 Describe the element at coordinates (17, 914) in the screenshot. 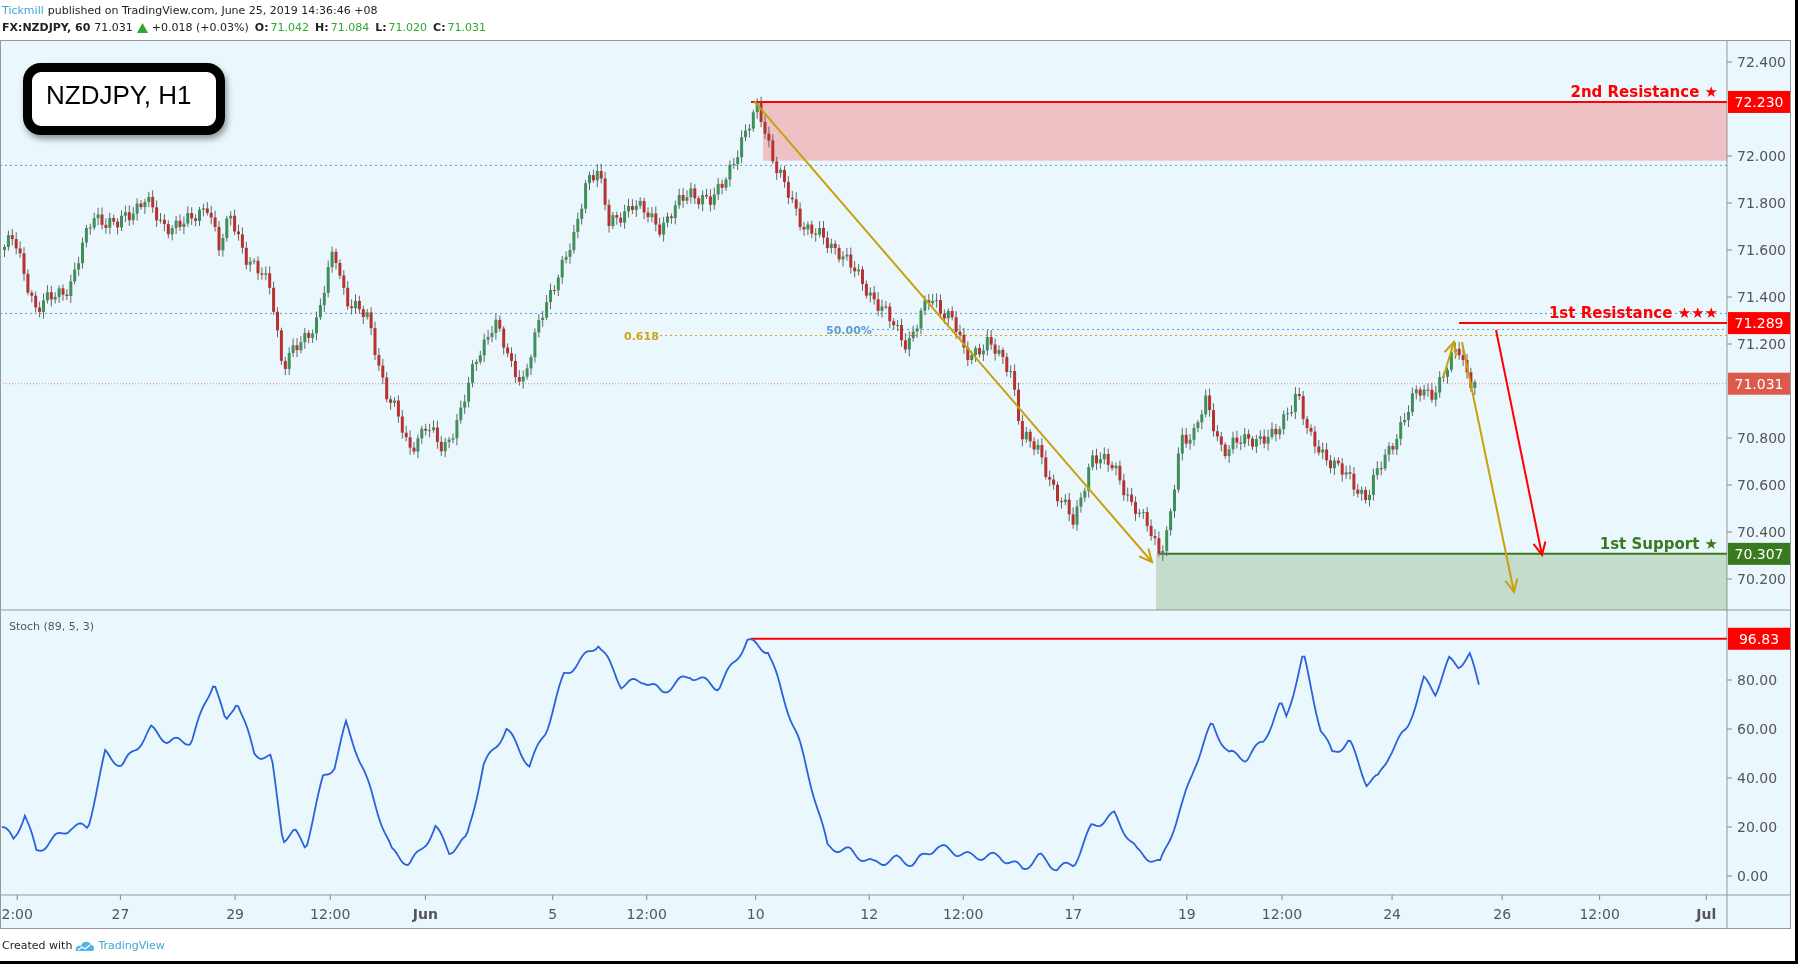

I see `axis-label: 2:00` at that location.